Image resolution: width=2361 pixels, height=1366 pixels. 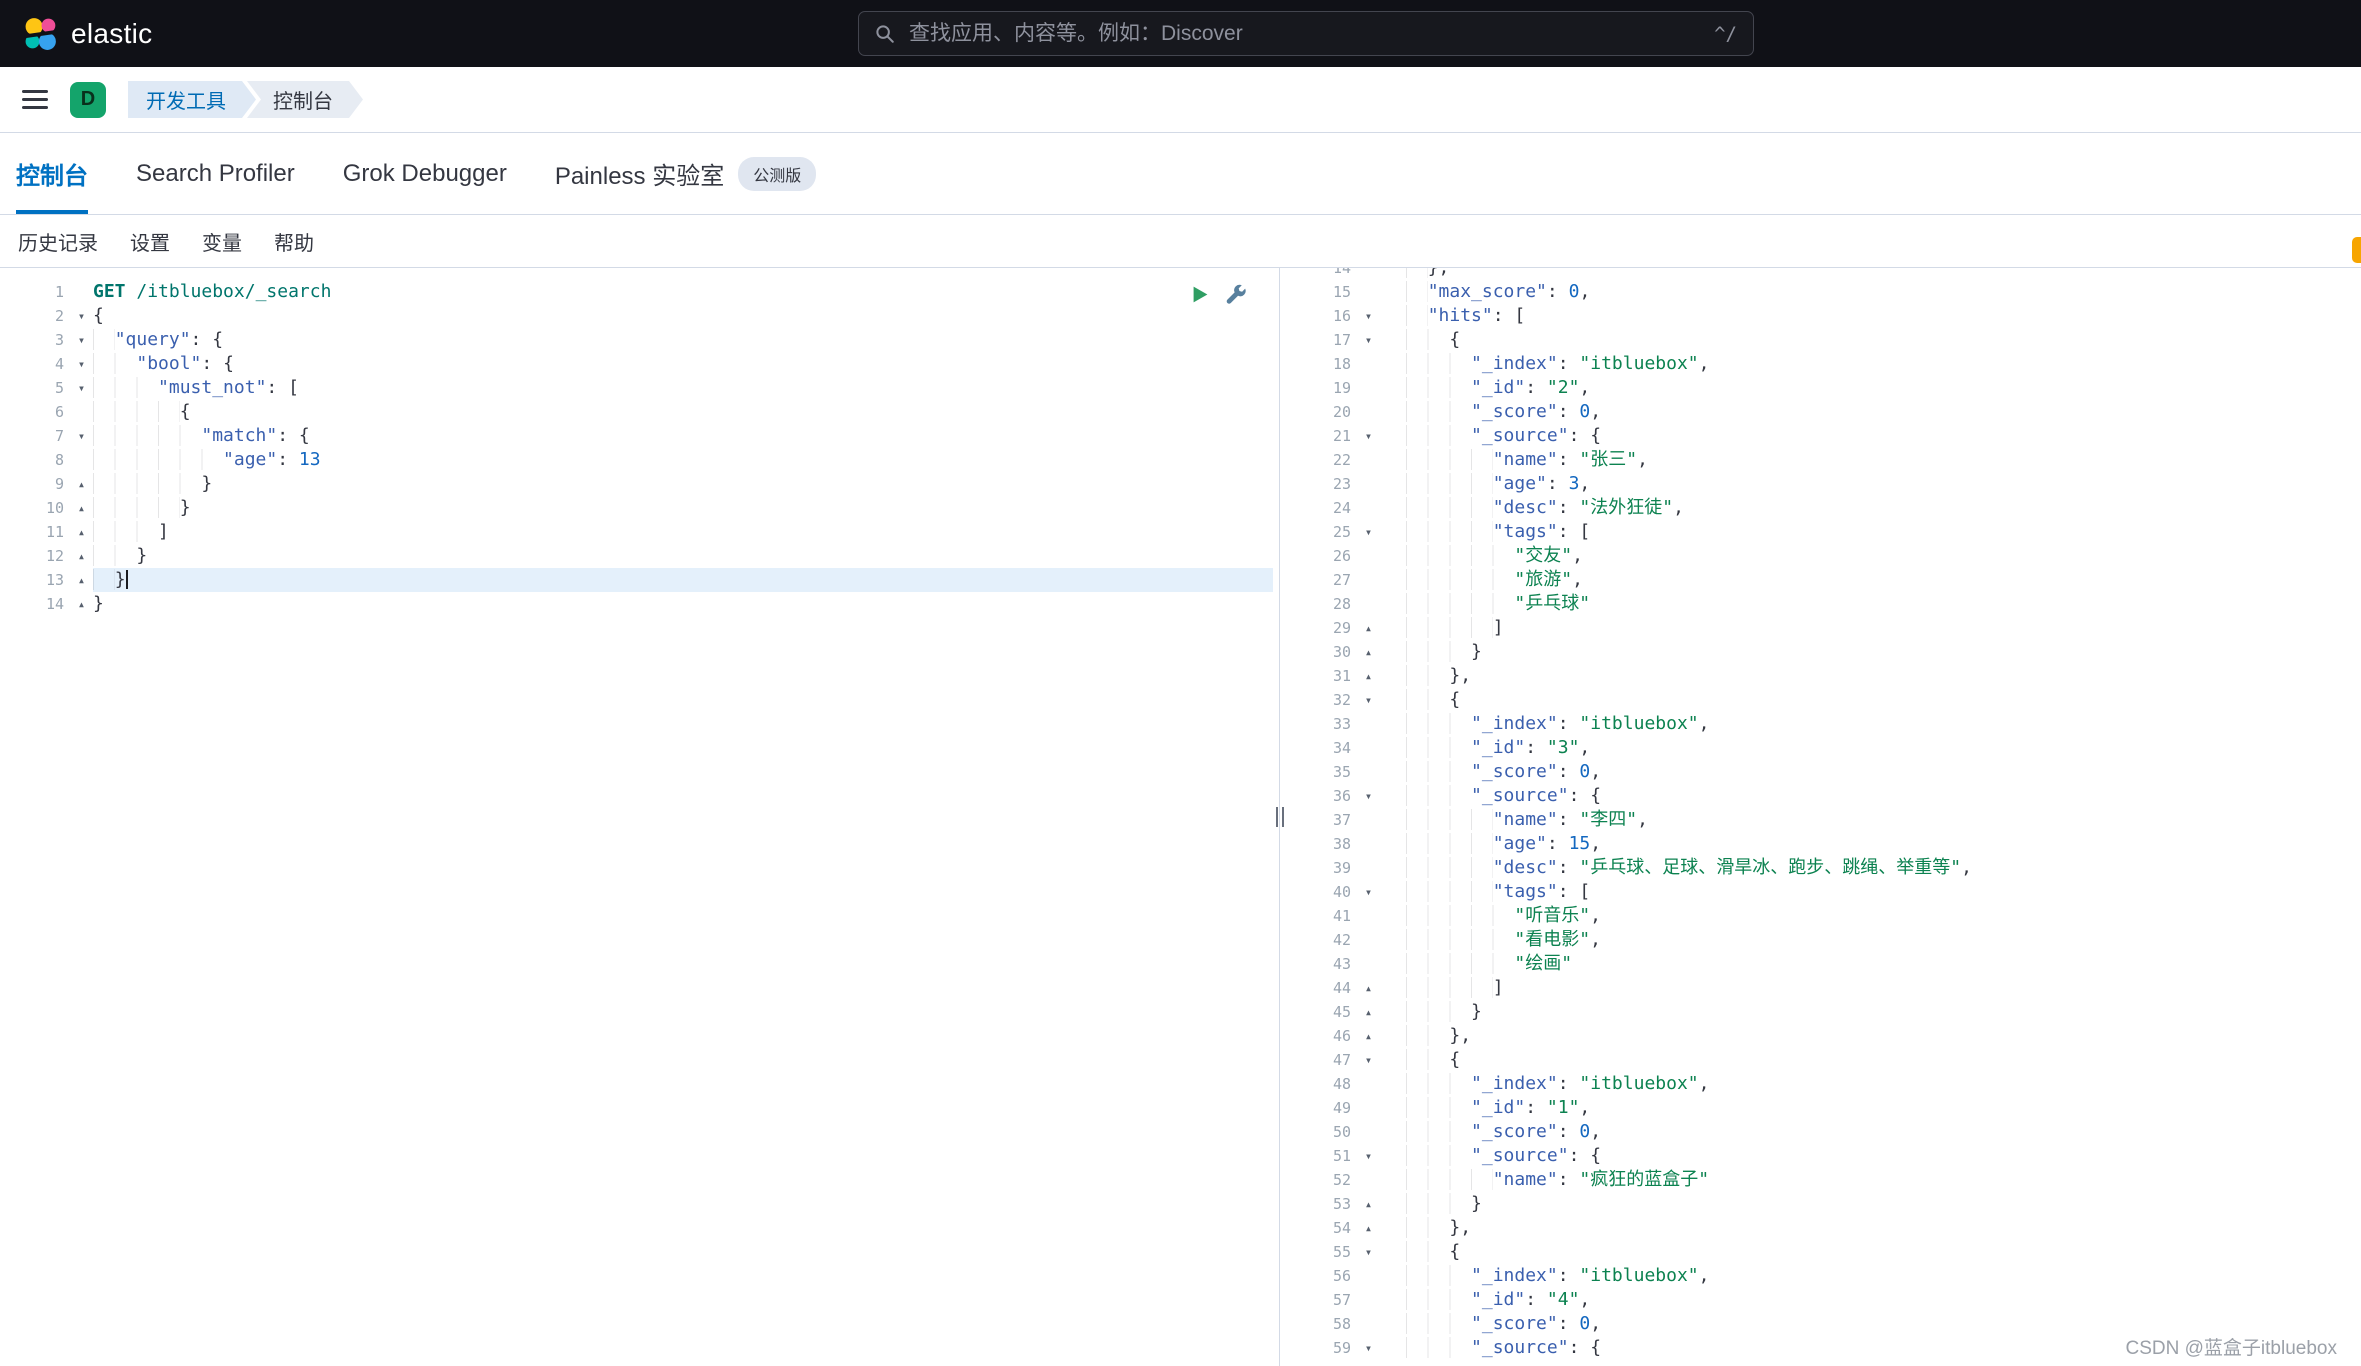 What do you see at coordinates (1870, 388) in the screenshot?
I see `code-text: "_id": "2",` at bounding box center [1870, 388].